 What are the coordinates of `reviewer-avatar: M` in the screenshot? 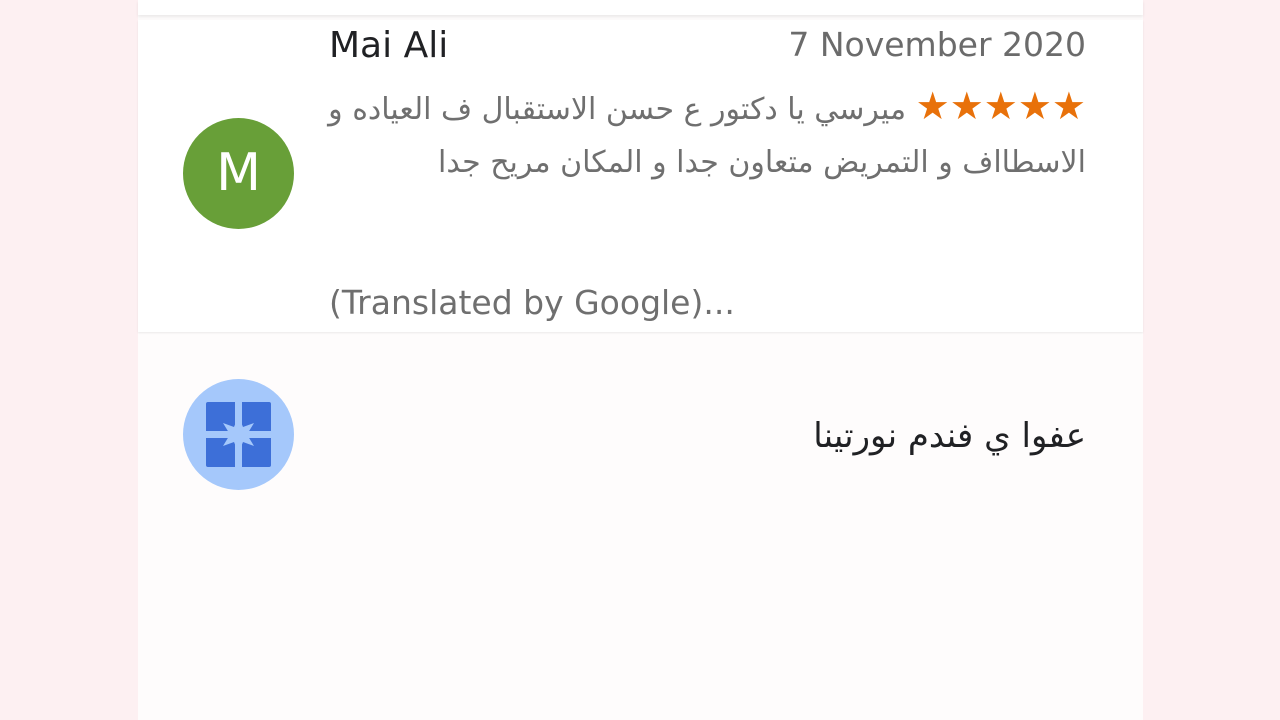 It's located at (238, 173).